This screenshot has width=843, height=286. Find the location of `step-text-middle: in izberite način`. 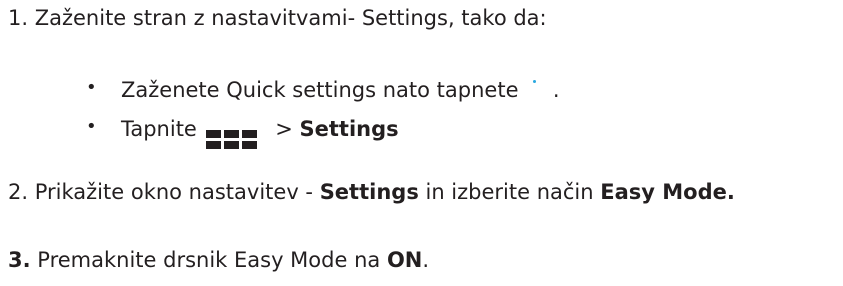

step-text-middle: in izberite način is located at coordinates (509, 192).